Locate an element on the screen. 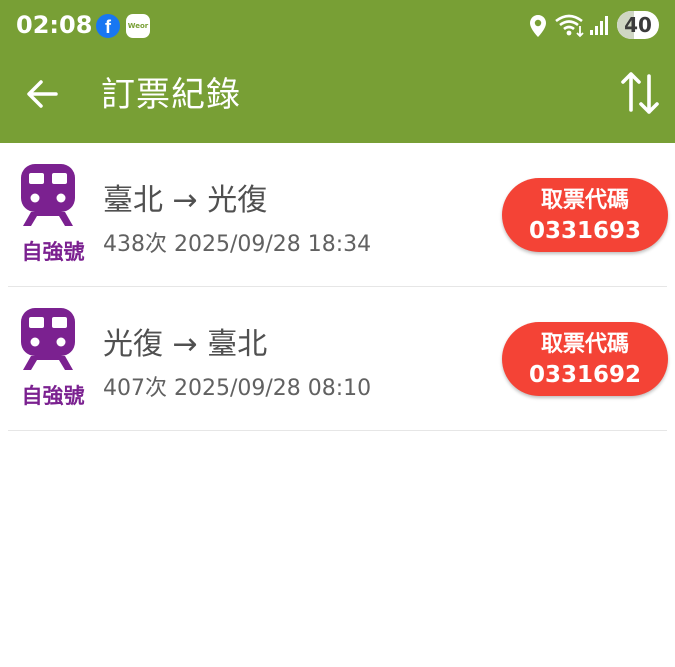 This screenshot has height=667, width=675. page-title: 訂票紀錄 is located at coordinates (171, 95).